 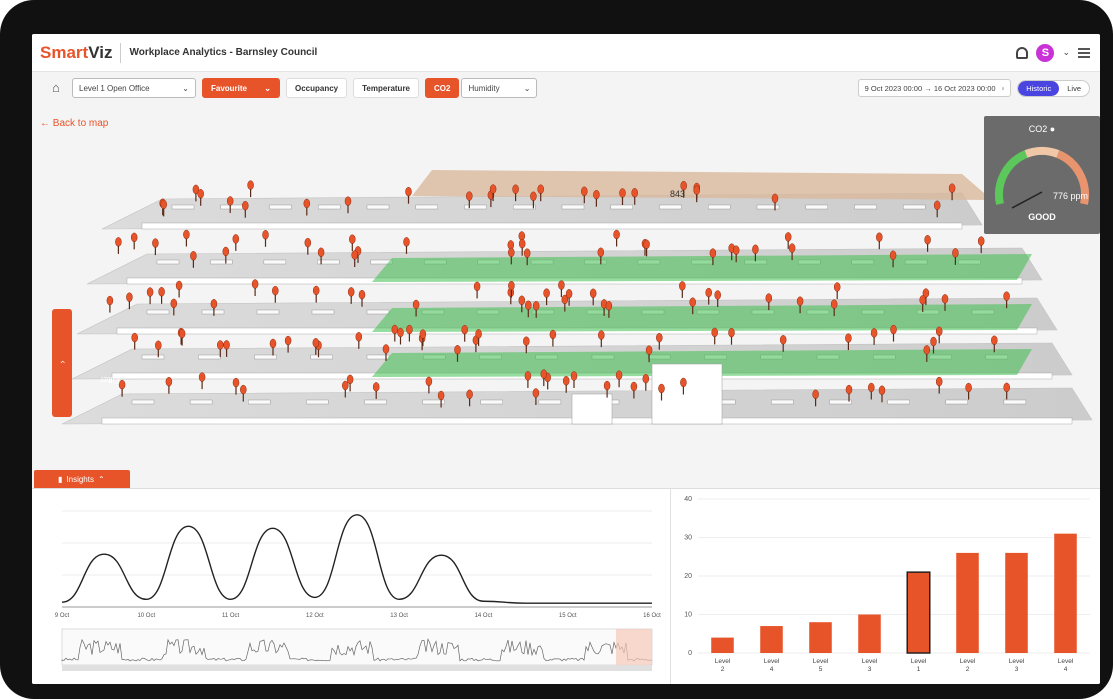 I want to click on app-logo: SmartViz, so click(x=76, y=53).